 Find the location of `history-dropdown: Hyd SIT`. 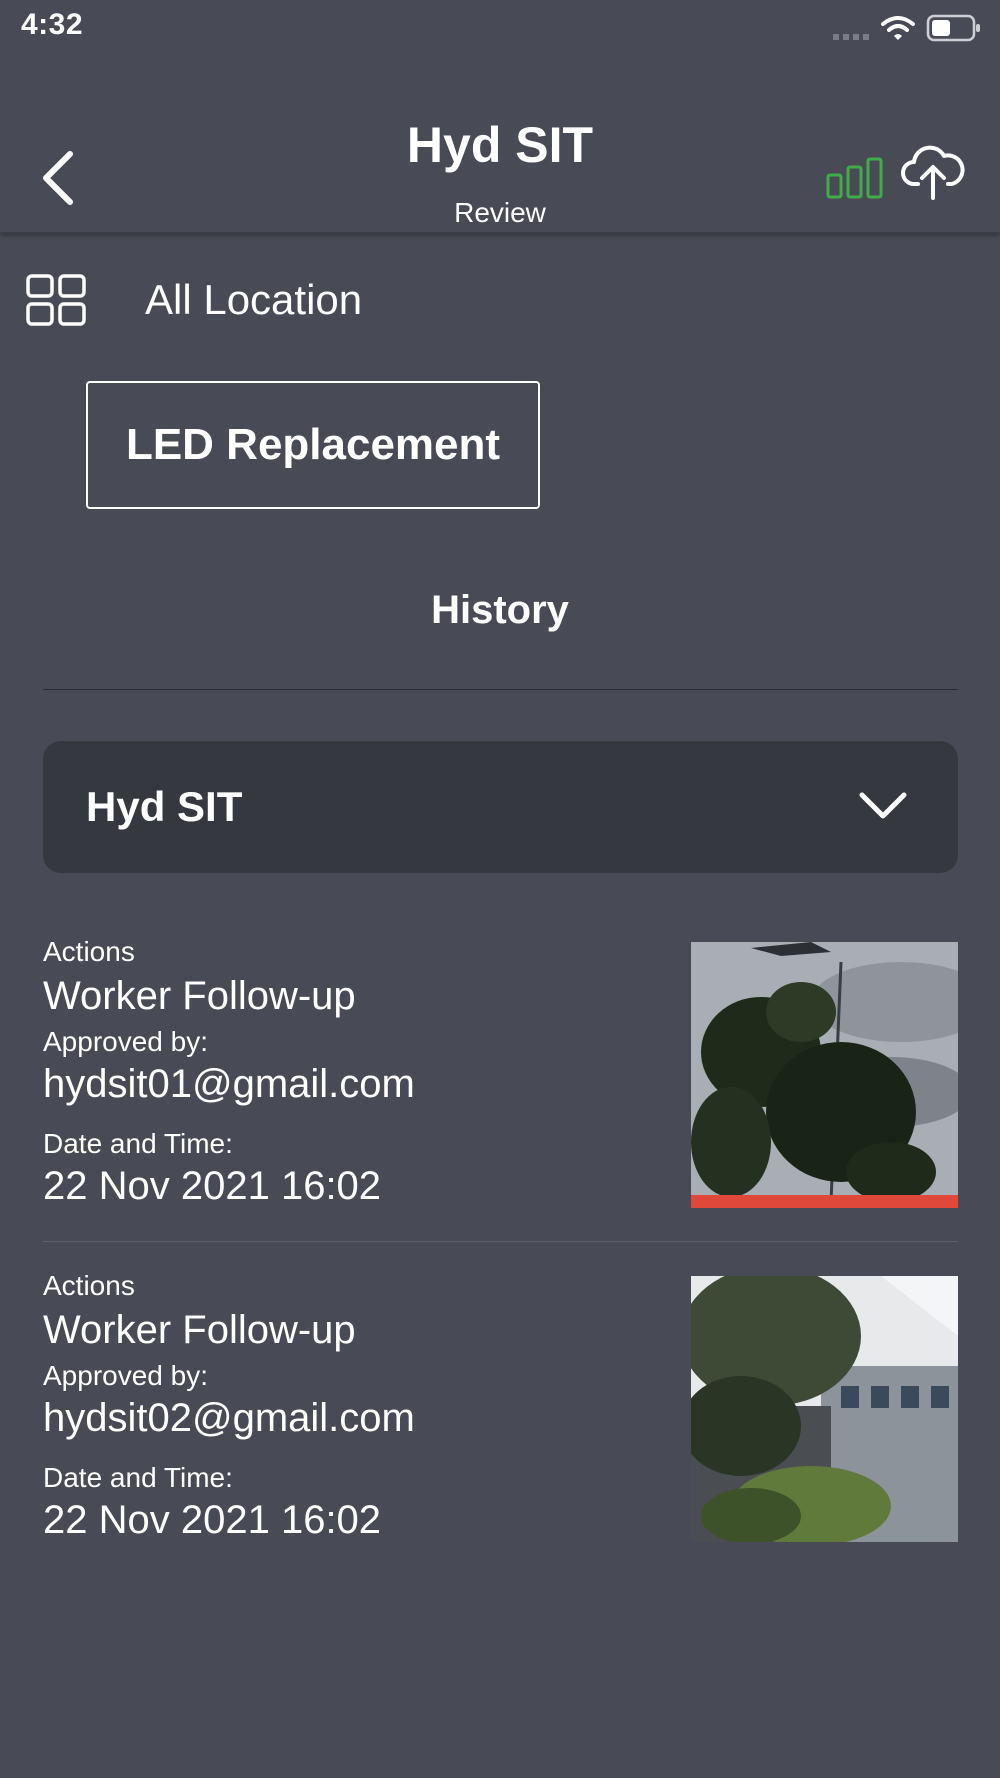

history-dropdown: Hyd SIT is located at coordinates (500, 807).